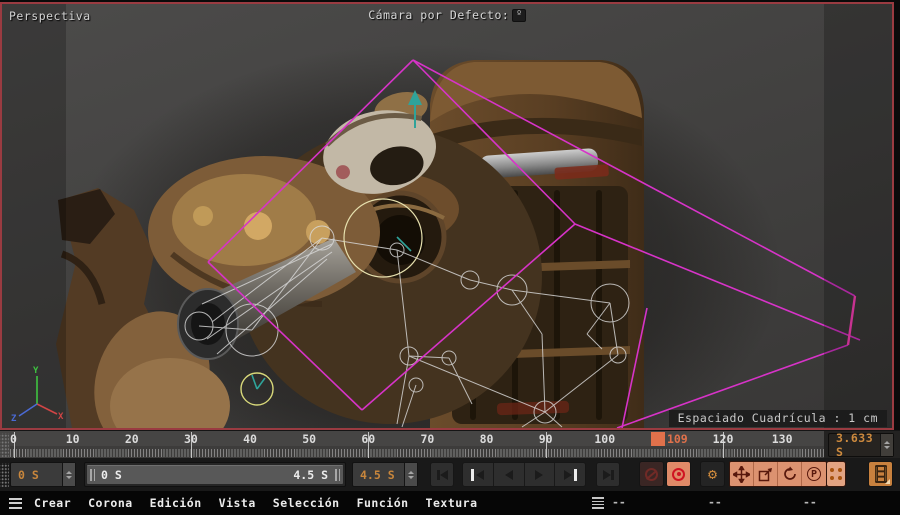 The height and width of the screenshot is (515, 900). I want to click on play-backward-icon, so click(508, 474).